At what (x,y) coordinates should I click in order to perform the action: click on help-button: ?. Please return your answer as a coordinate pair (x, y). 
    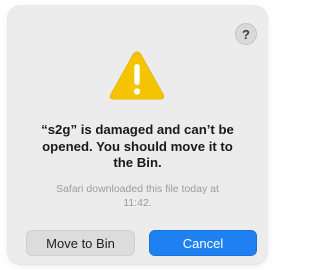
    Looking at the image, I should click on (246, 34).